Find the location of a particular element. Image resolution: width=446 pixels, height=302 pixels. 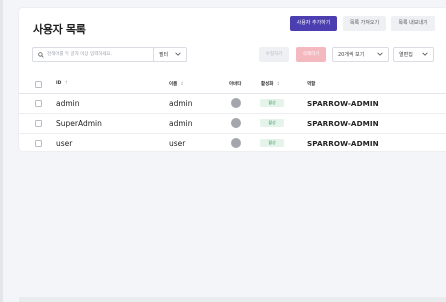

table-row: user user 활성 SPARROW-ADMIN is located at coordinates (232, 143).